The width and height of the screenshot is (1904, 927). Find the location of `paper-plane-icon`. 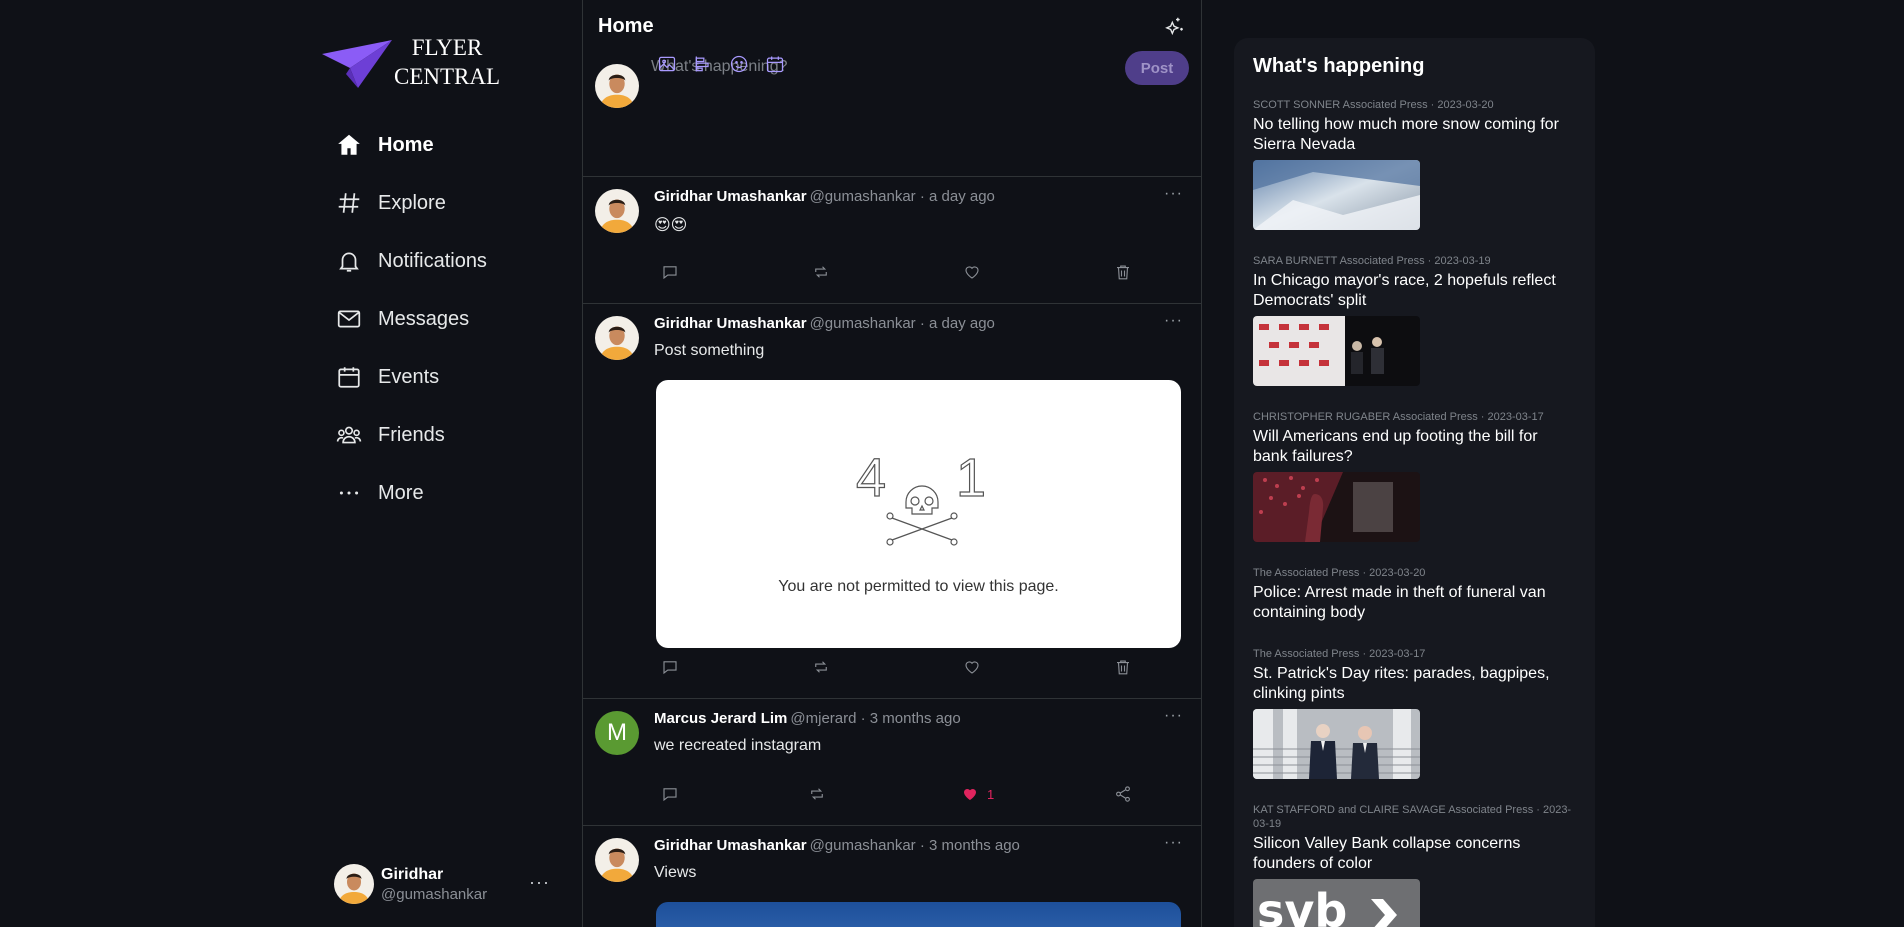

paper-plane-icon is located at coordinates (357, 64).